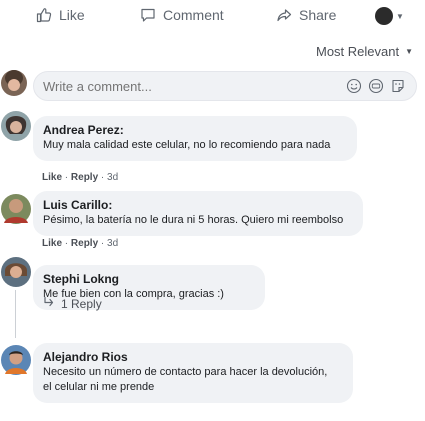 This screenshot has width=425, height=421. I want to click on like-label: Like, so click(72, 15).